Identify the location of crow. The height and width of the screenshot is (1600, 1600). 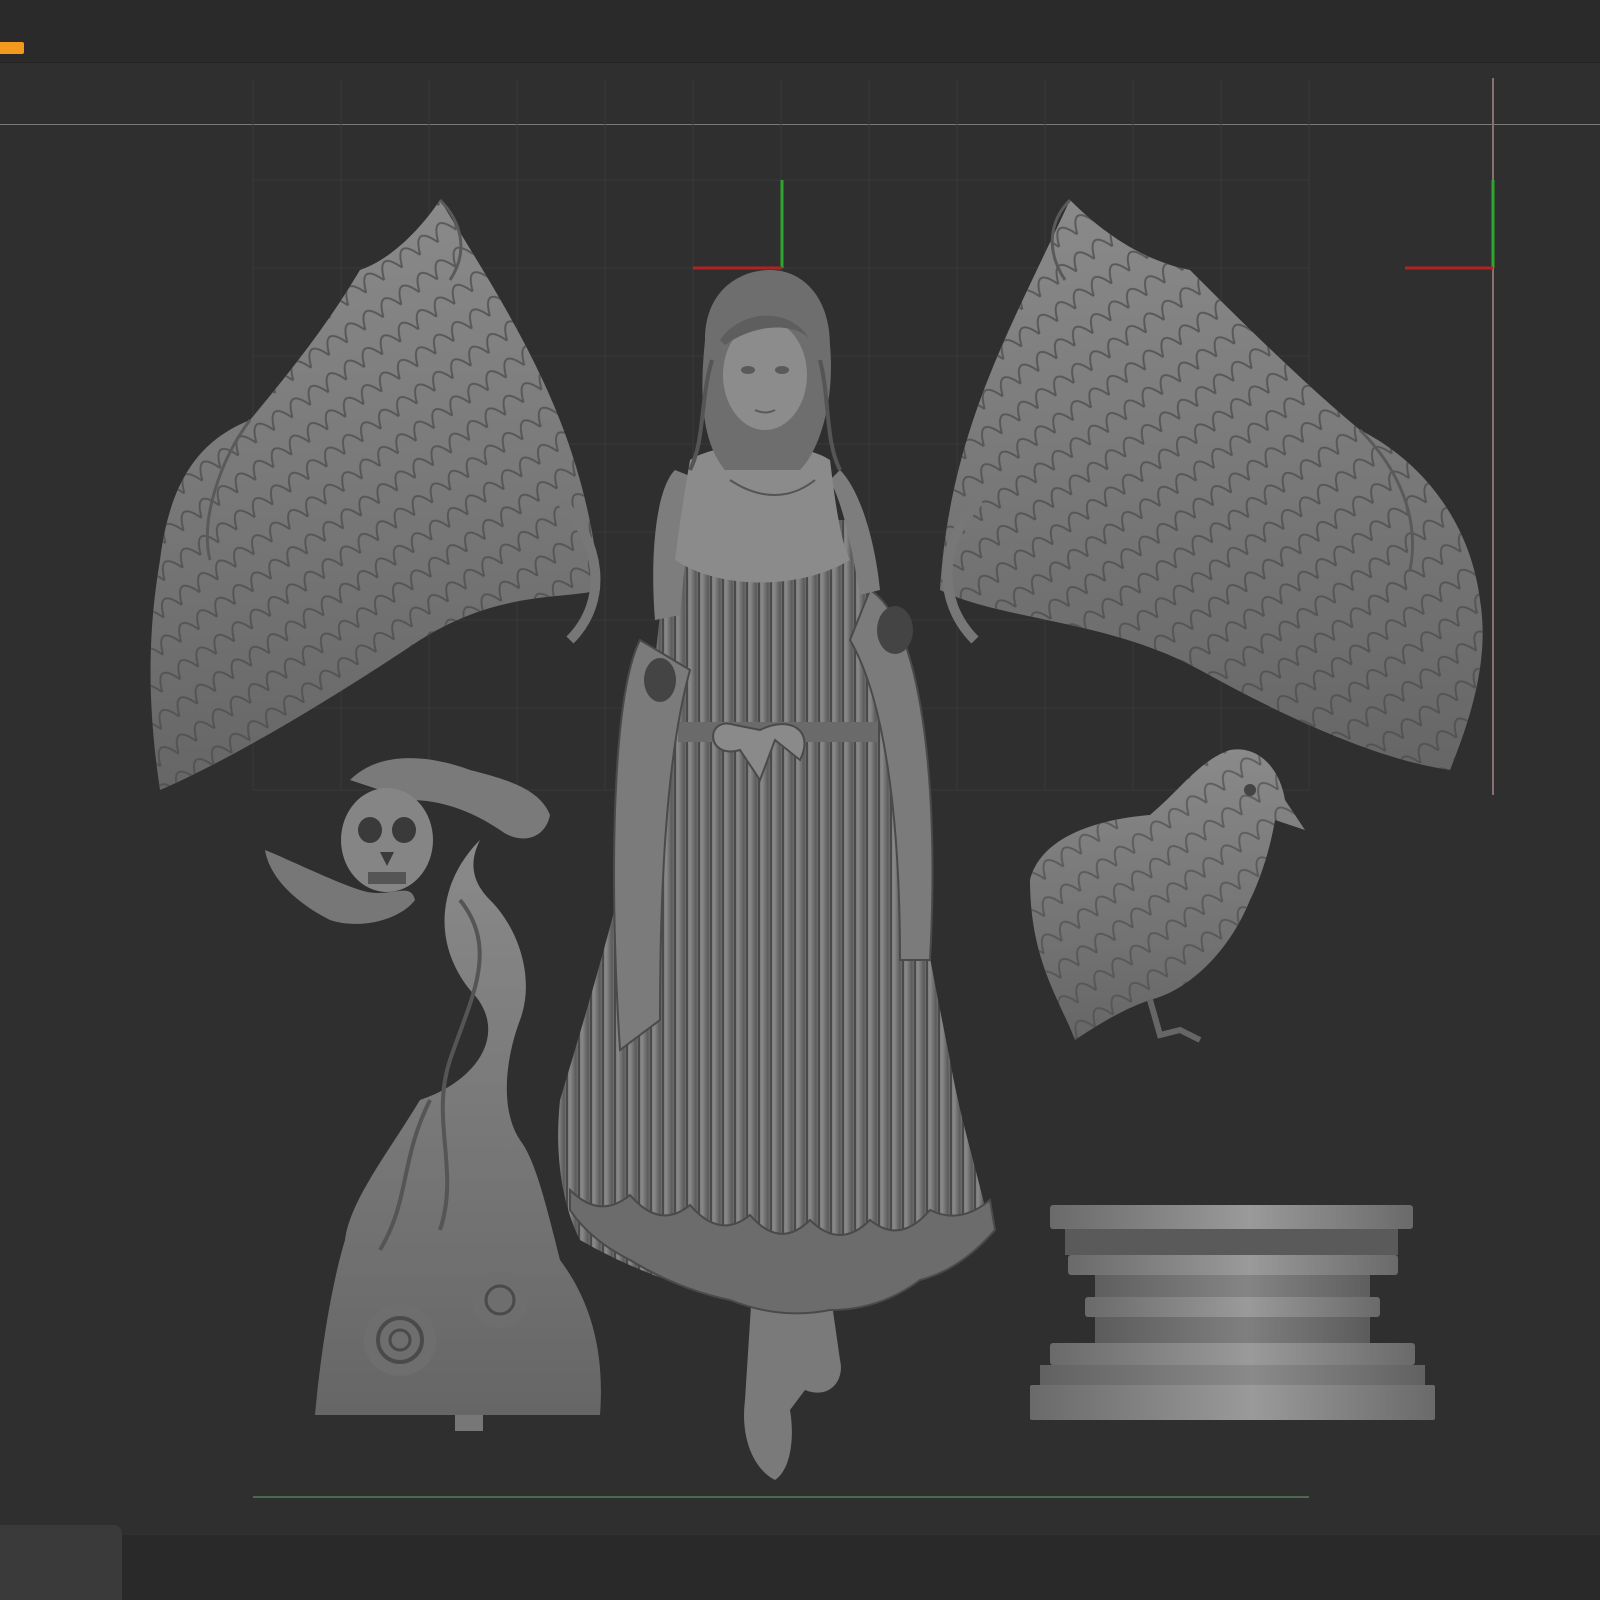
(1167, 896).